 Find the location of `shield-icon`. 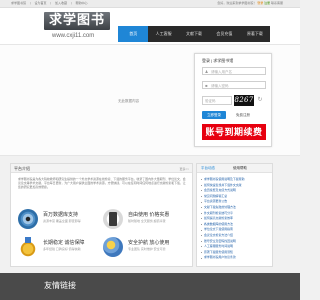

shield-icon is located at coordinates (113, 247).